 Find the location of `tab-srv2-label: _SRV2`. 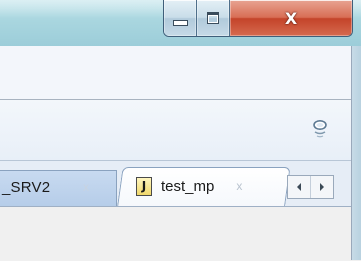

tab-srv2-label: _SRV2 is located at coordinates (26, 187).